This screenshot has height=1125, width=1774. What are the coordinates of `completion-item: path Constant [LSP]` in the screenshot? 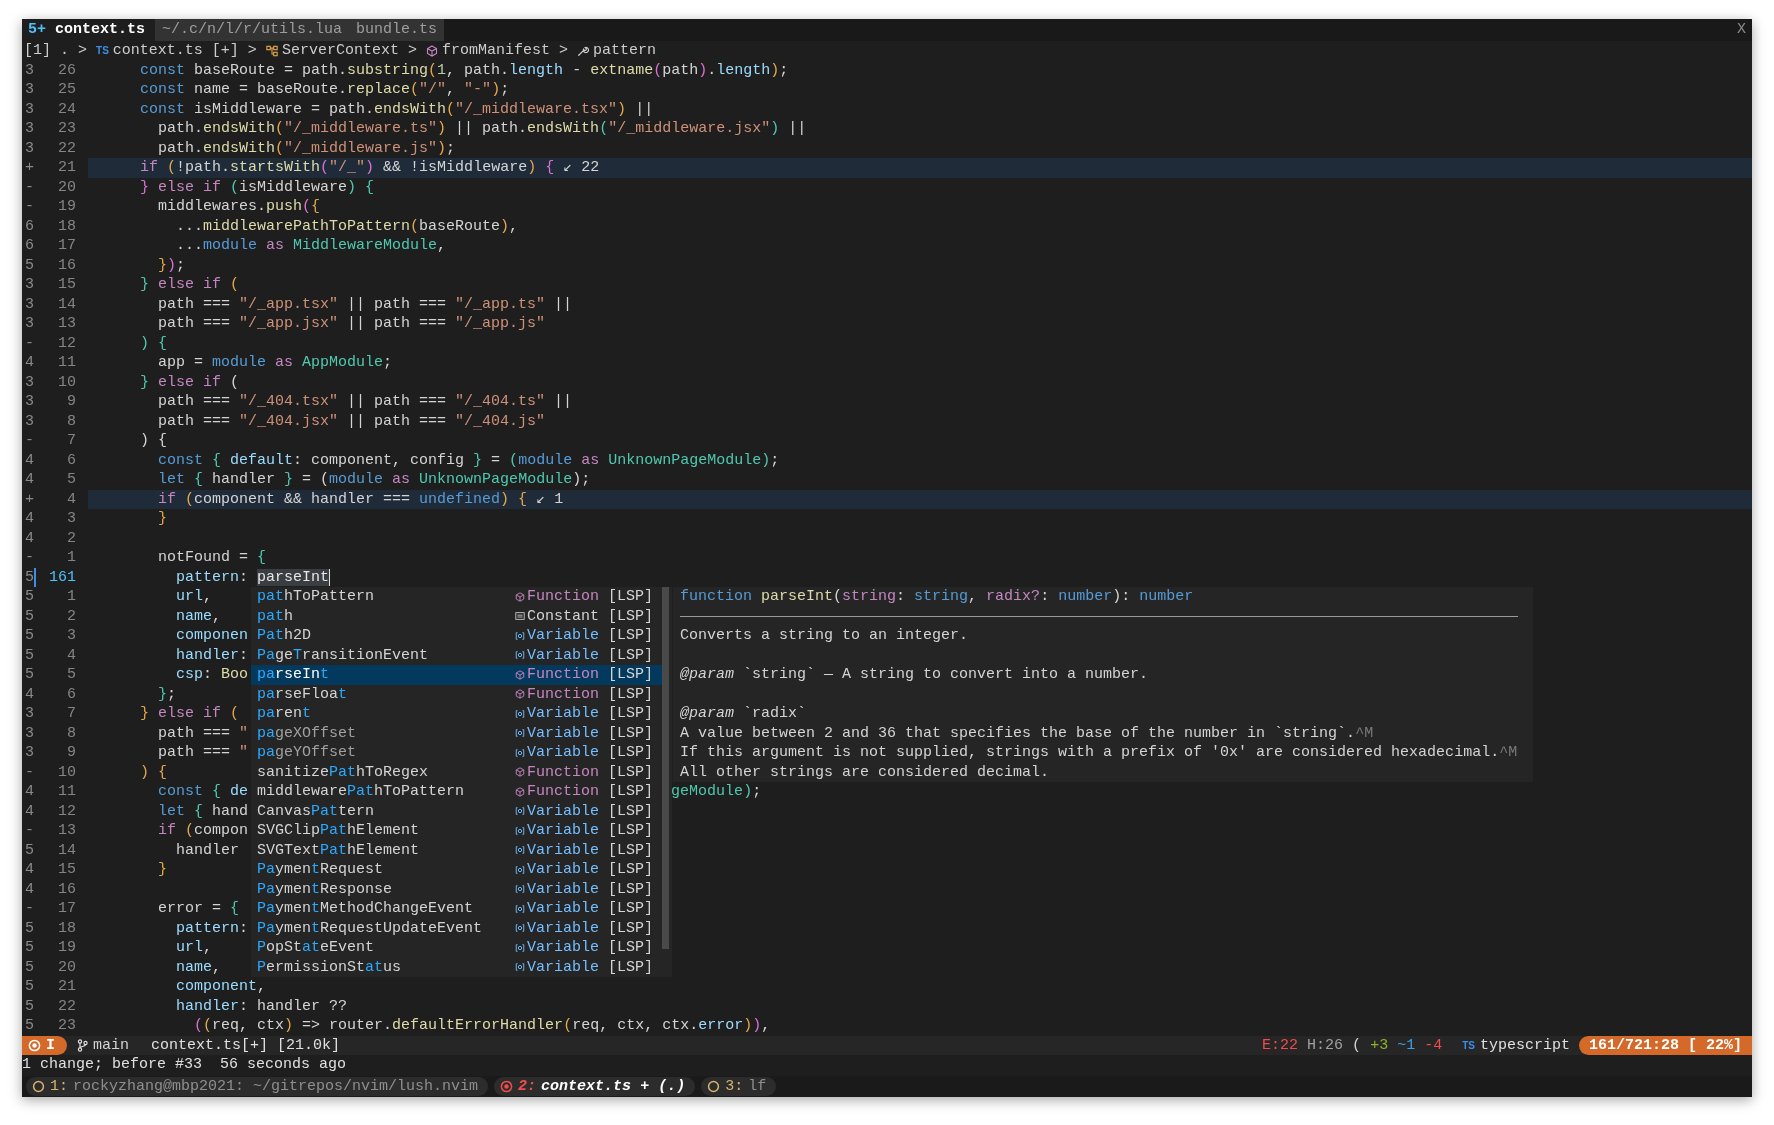 It's located at (456, 616).